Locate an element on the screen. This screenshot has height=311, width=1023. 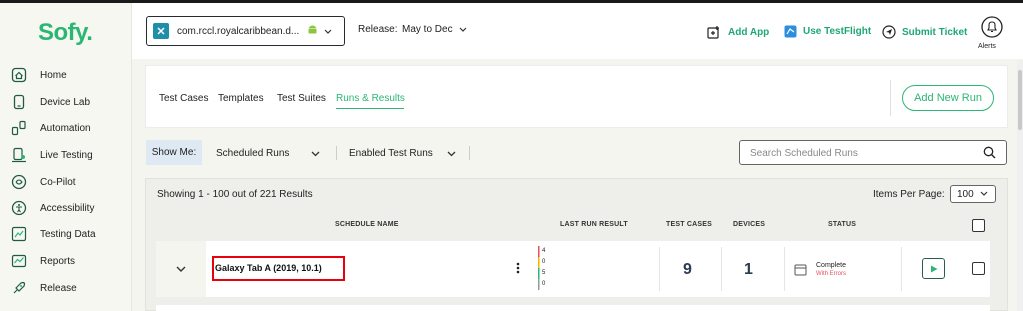
use-testflight-button: Use TestFlight is located at coordinates (827, 31).